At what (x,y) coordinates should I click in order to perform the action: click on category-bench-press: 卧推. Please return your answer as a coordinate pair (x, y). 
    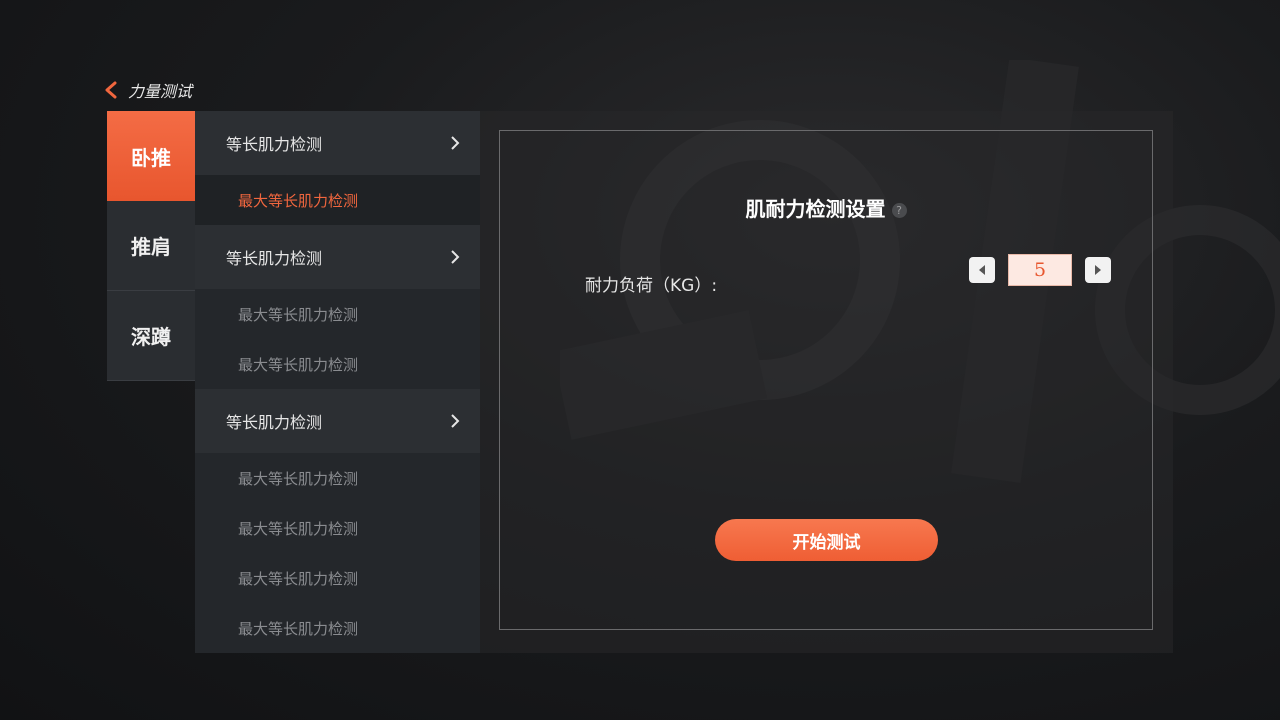
    Looking at the image, I should click on (151, 156).